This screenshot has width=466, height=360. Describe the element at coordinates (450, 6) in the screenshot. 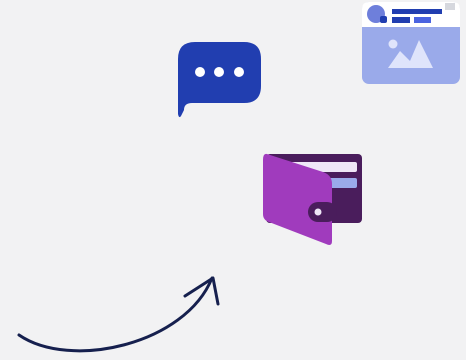

I see `card-corner-tab` at that location.